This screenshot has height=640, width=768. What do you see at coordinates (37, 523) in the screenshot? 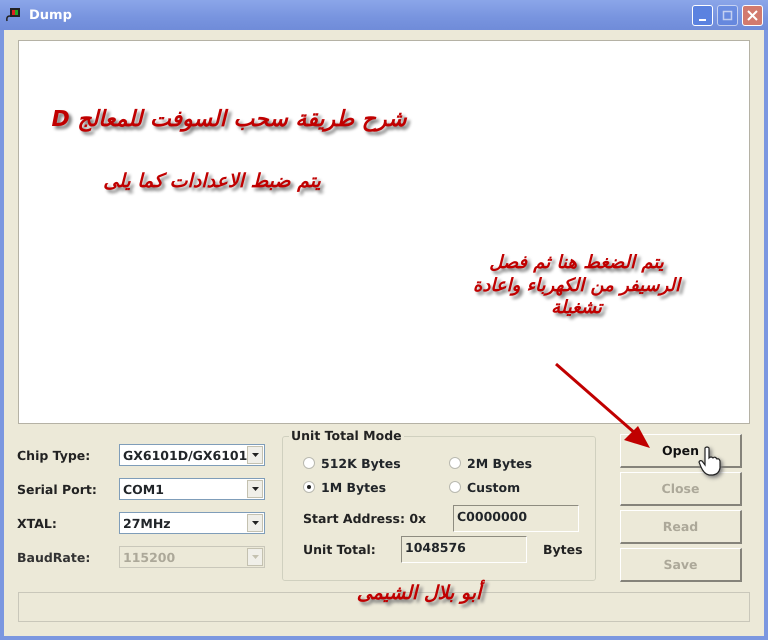
I see `field-label: XTAL:` at bounding box center [37, 523].